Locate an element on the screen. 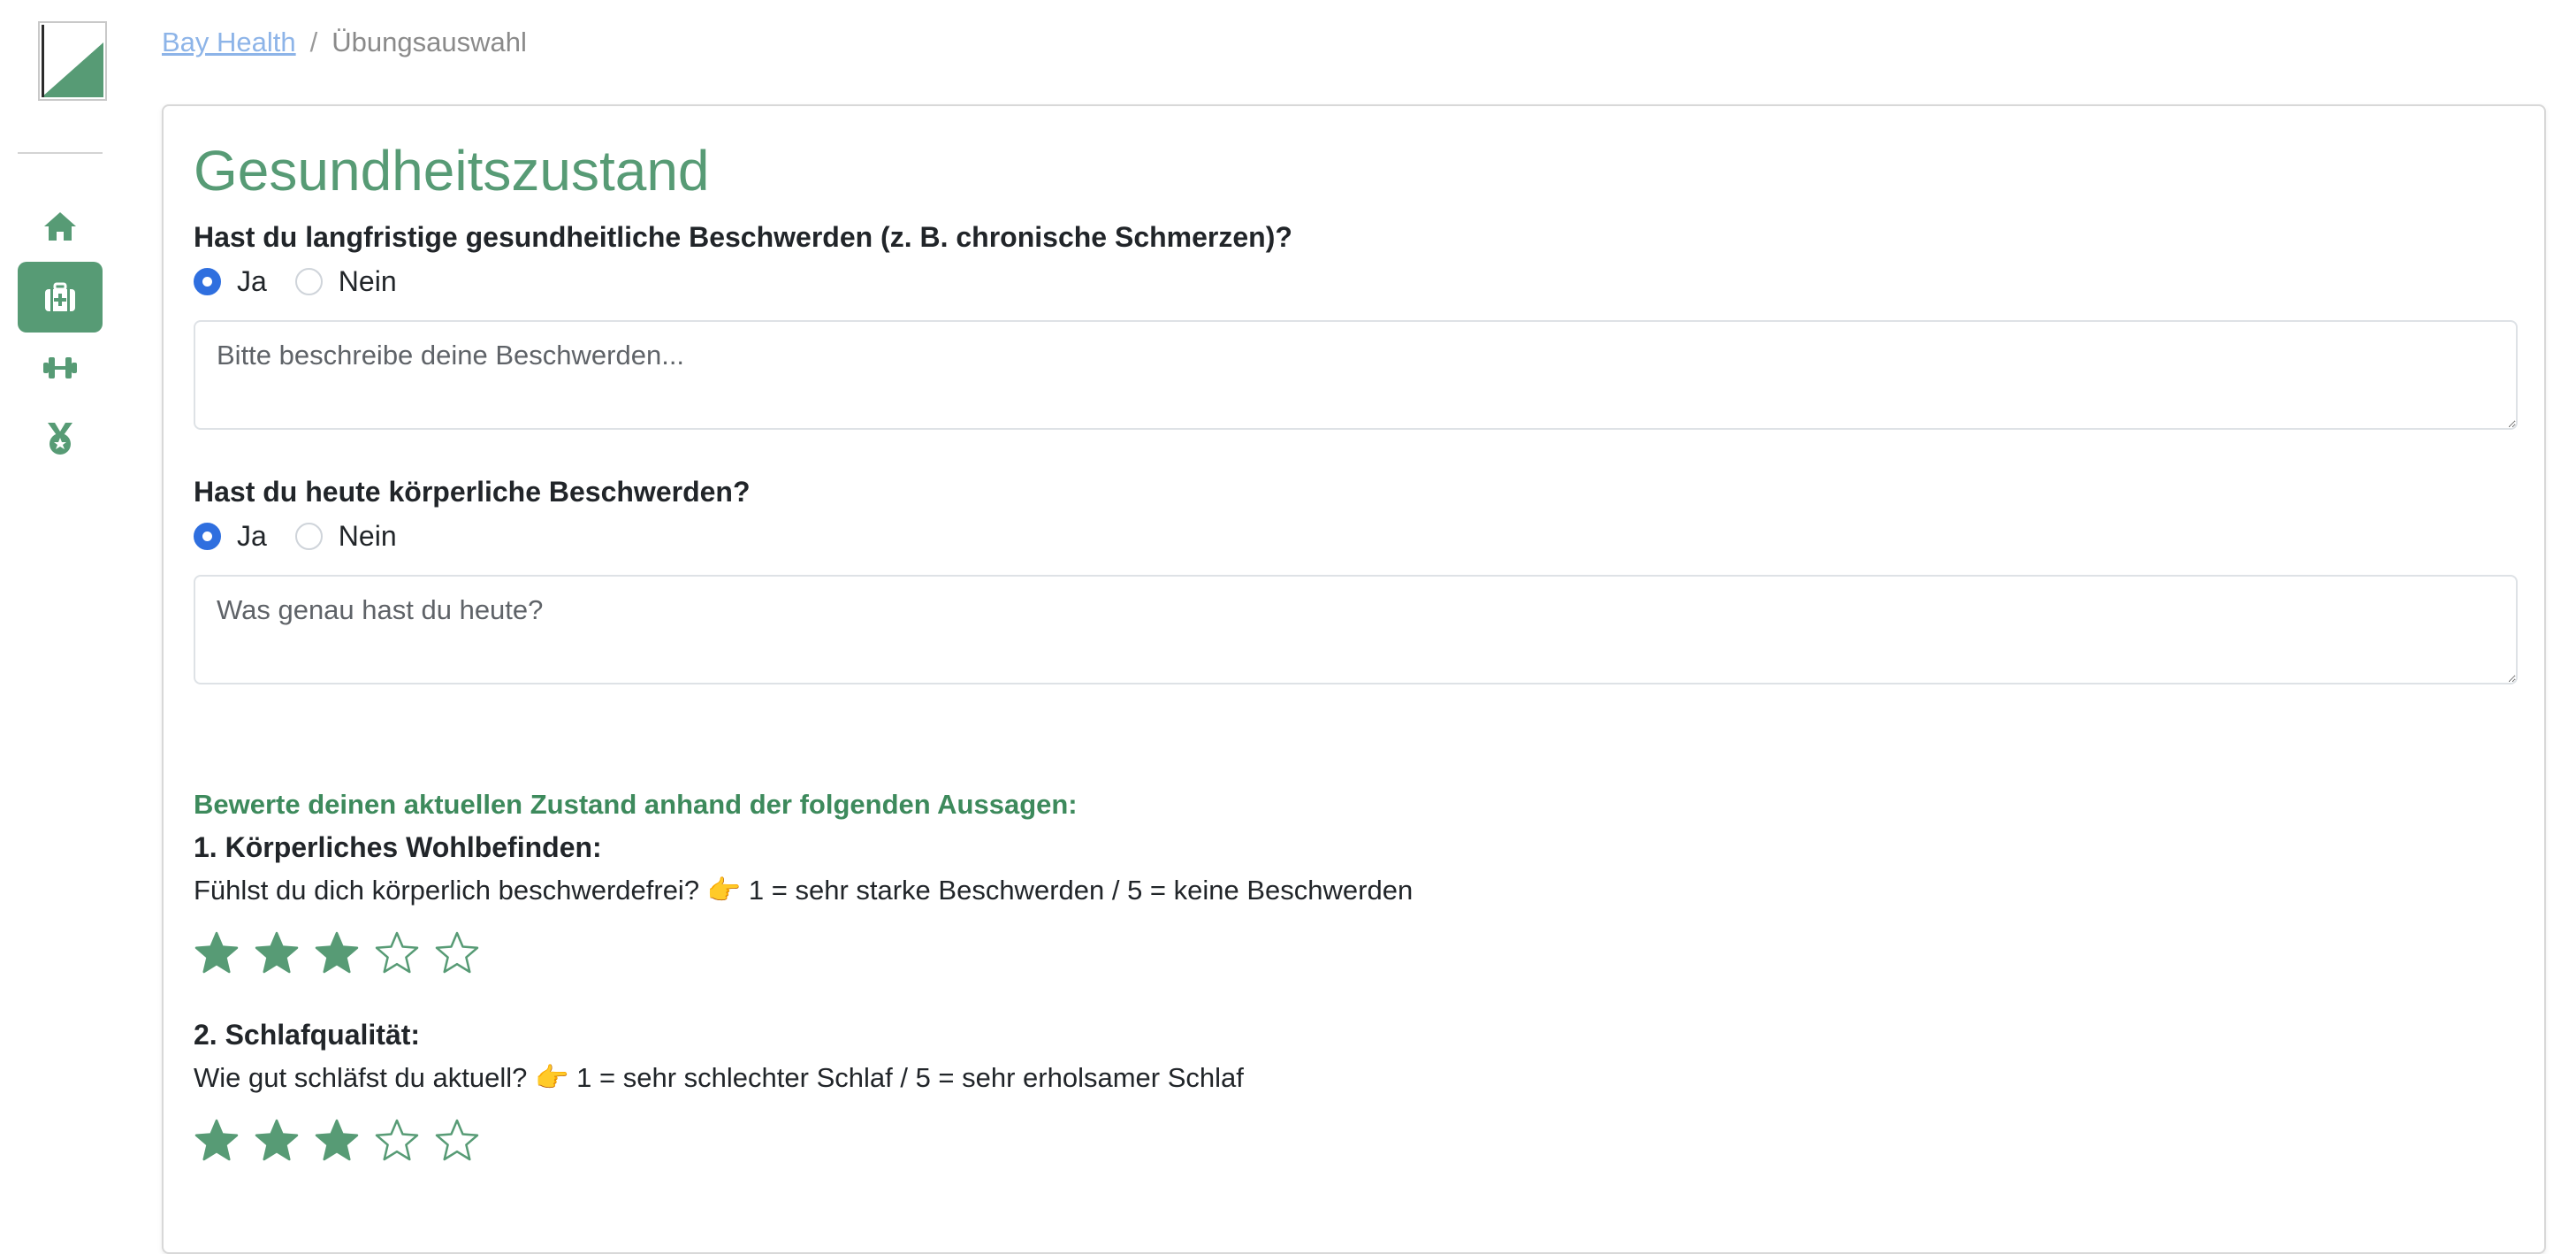 The image size is (2576, 1254). today-no-option: Nein is located at coordinates (345, 536).